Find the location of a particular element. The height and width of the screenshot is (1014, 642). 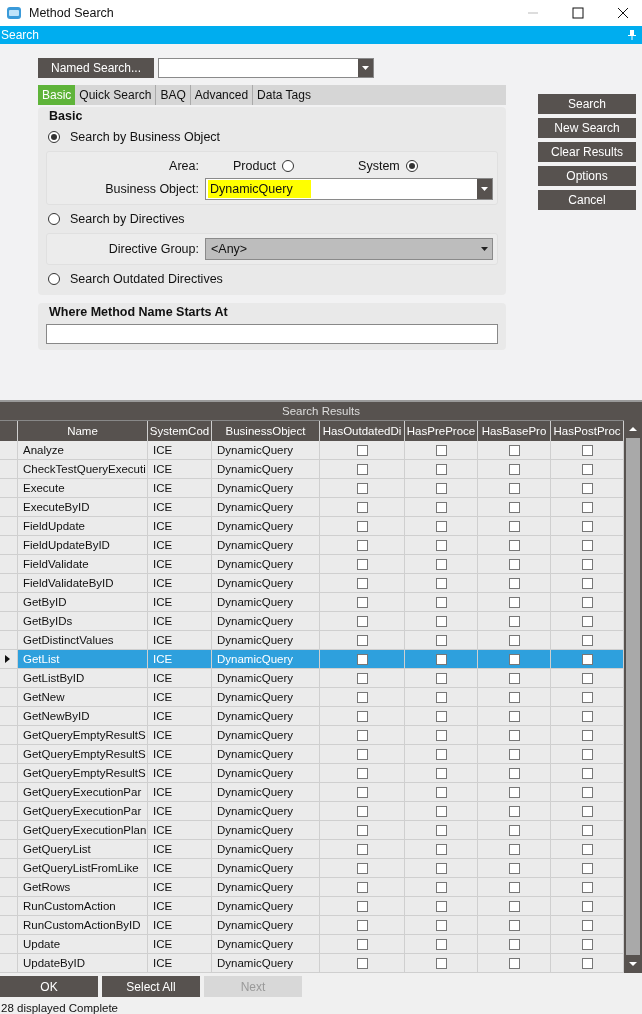

table-row: GetQueryExecutionPlan ICE DynamicQuery is located at coordinates (312, 830).